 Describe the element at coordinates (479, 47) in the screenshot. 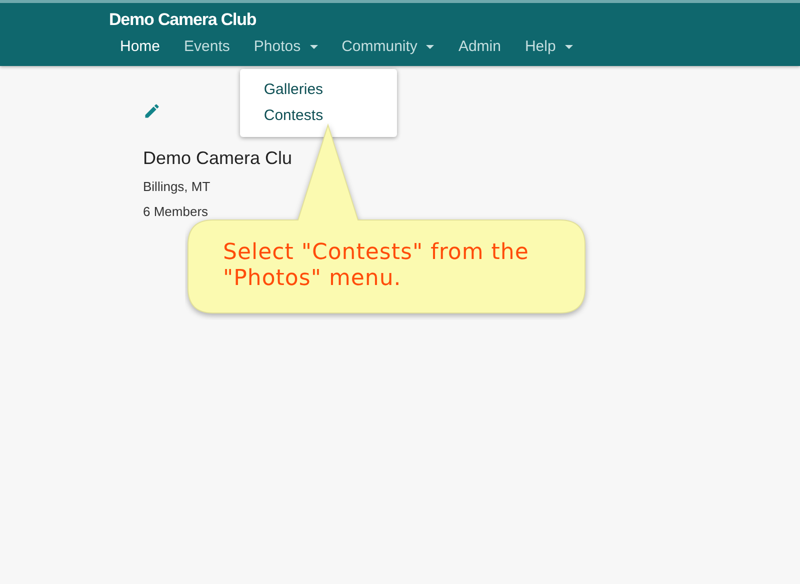

I see `nav-link: Admin` at that location.